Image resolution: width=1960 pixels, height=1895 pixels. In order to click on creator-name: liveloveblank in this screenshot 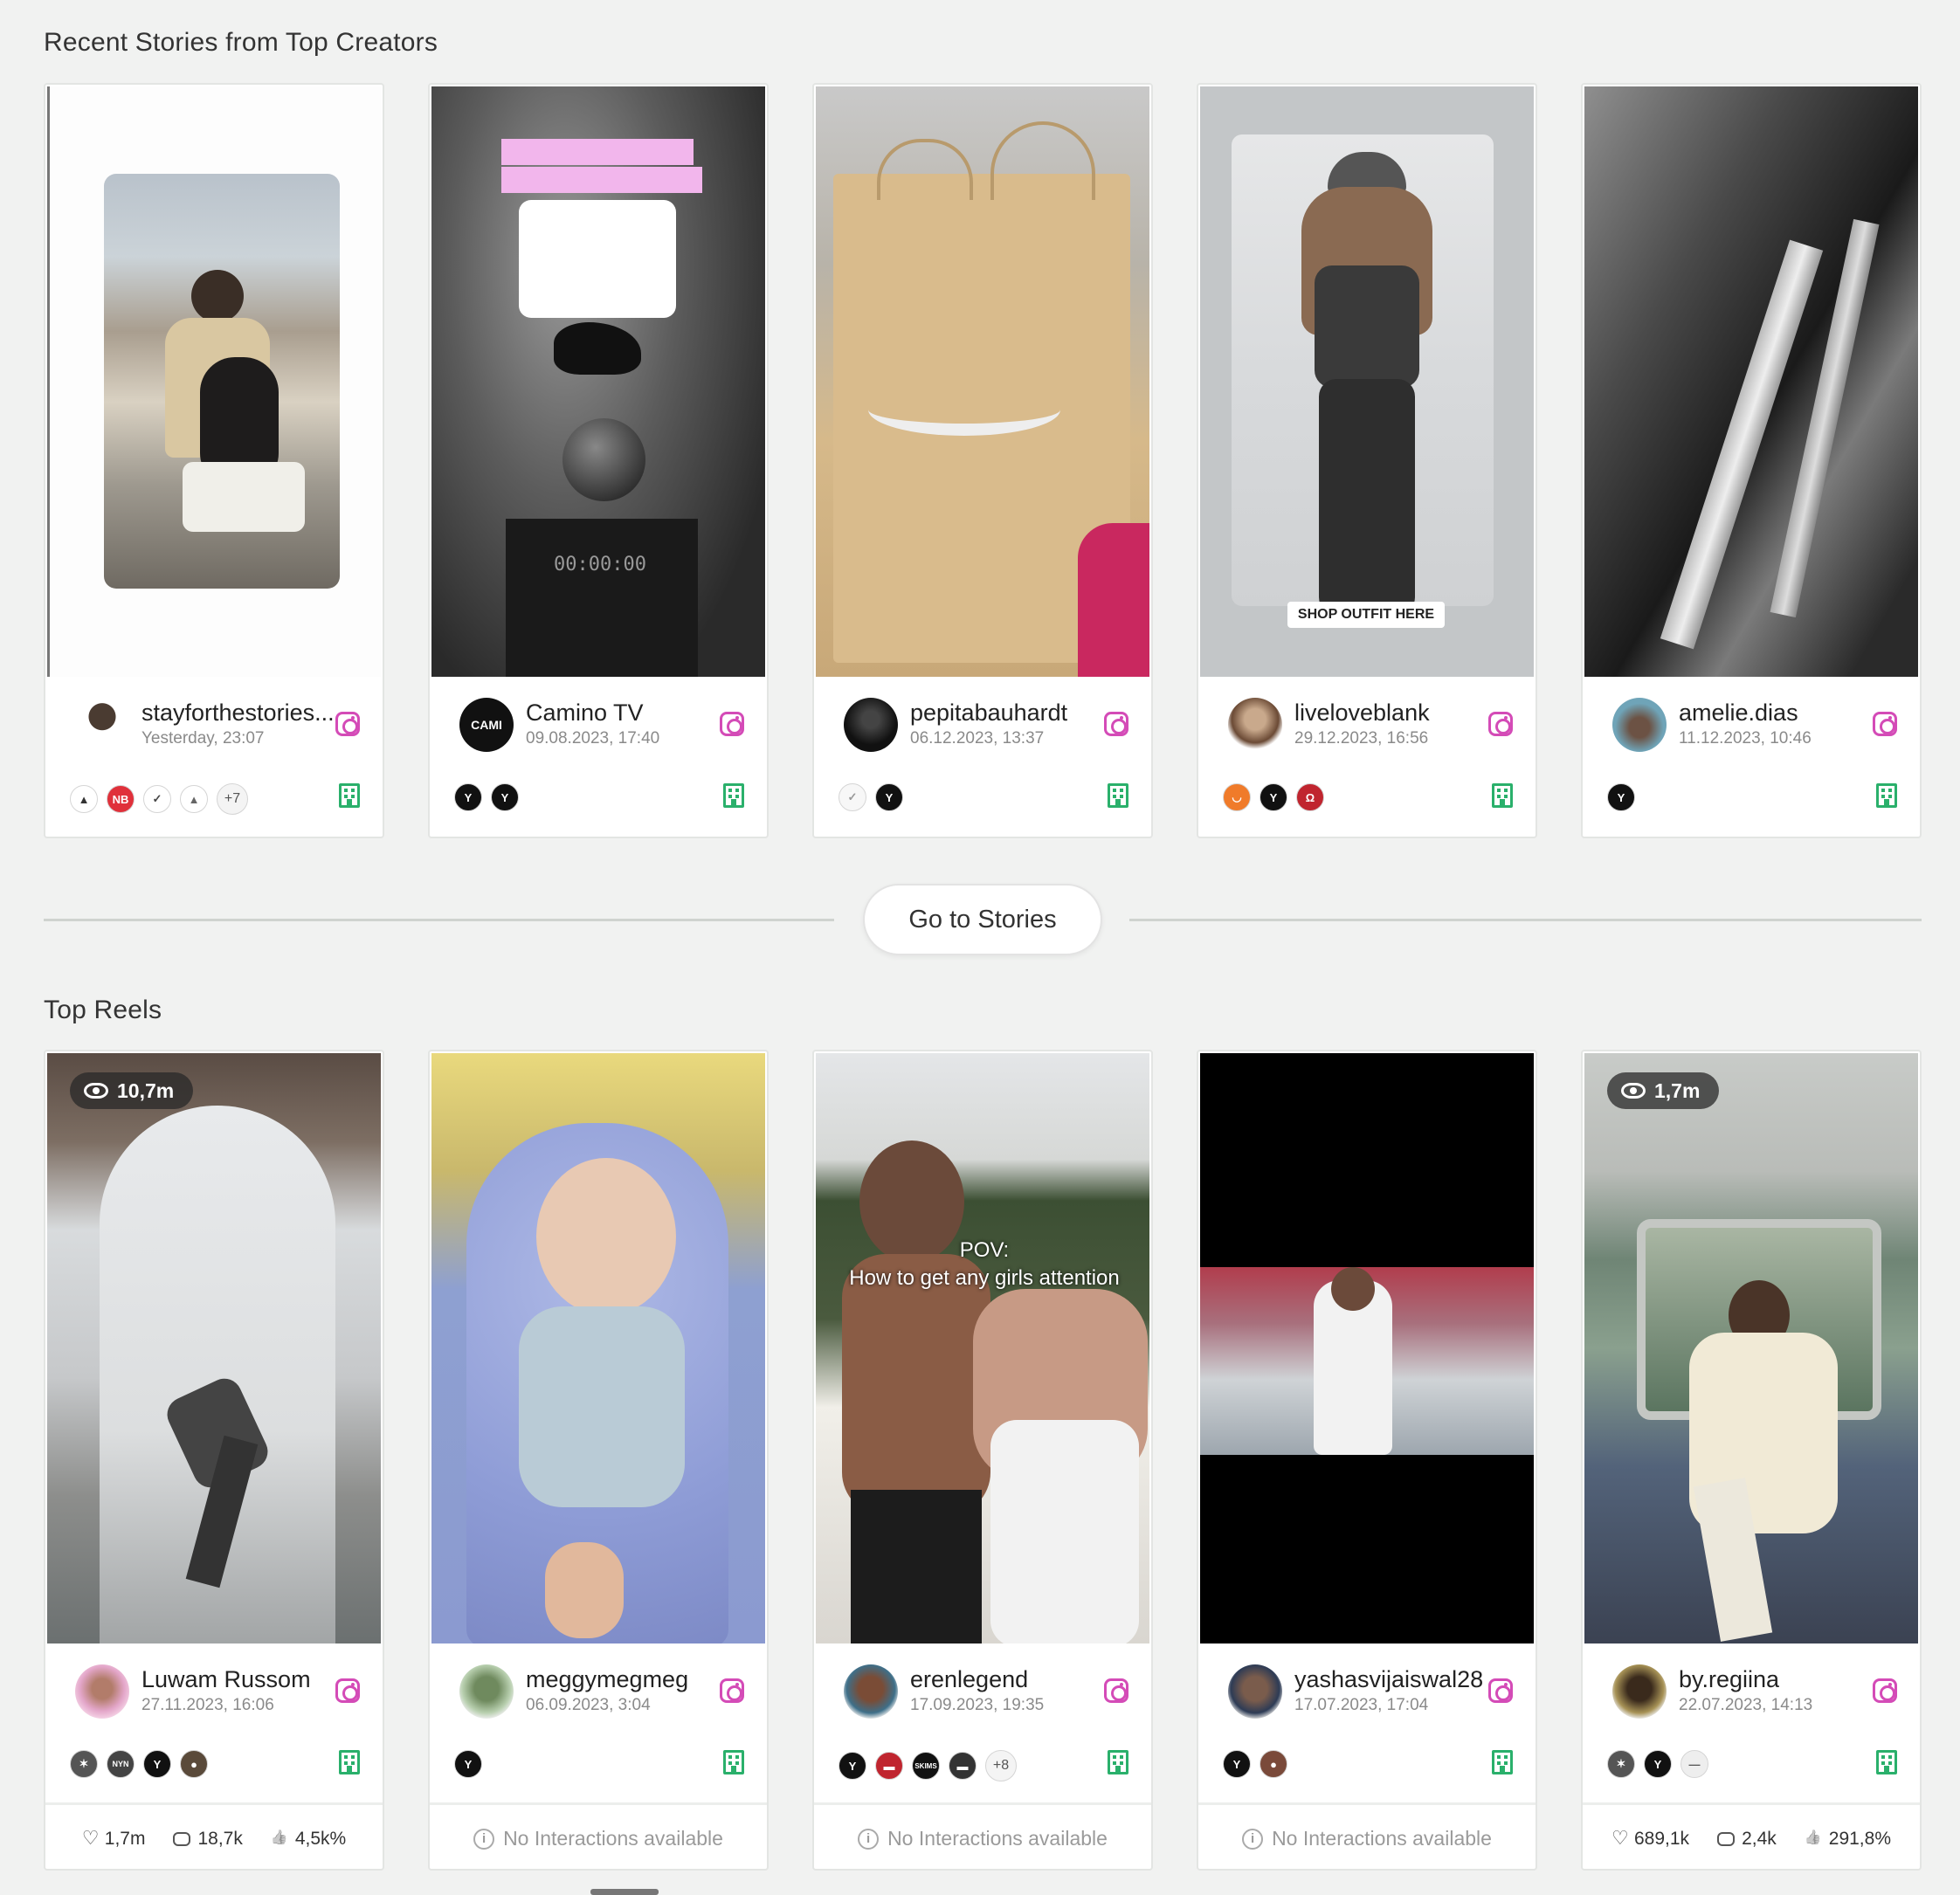, I will do `click(1362, 713)`.